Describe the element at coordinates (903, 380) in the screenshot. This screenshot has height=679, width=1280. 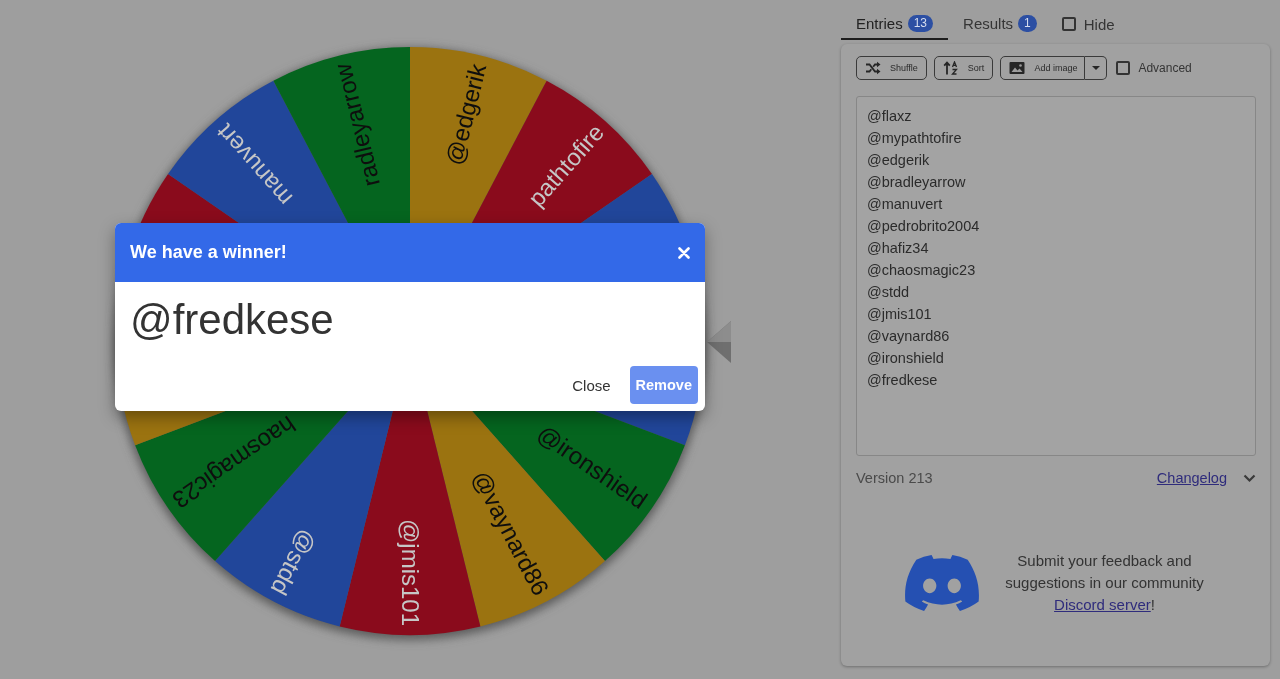
I see `entry-line: @fredkese` at that location.